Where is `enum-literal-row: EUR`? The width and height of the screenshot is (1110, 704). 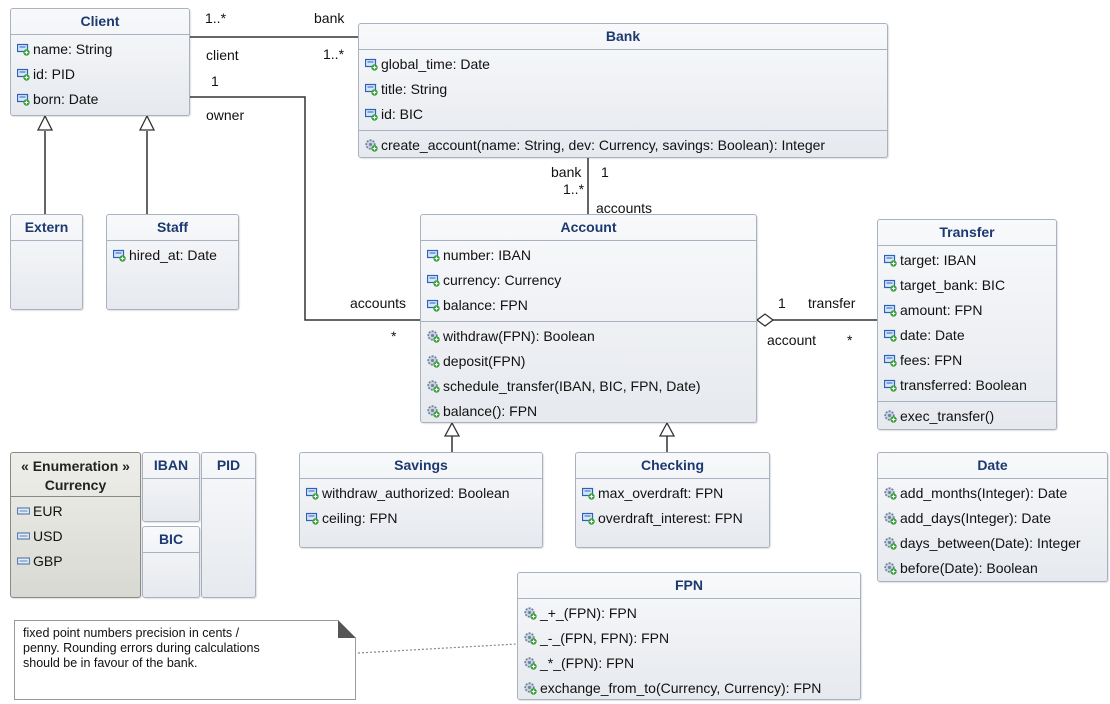
enum-literal-row: EUR is located at coordinates (75, 511).